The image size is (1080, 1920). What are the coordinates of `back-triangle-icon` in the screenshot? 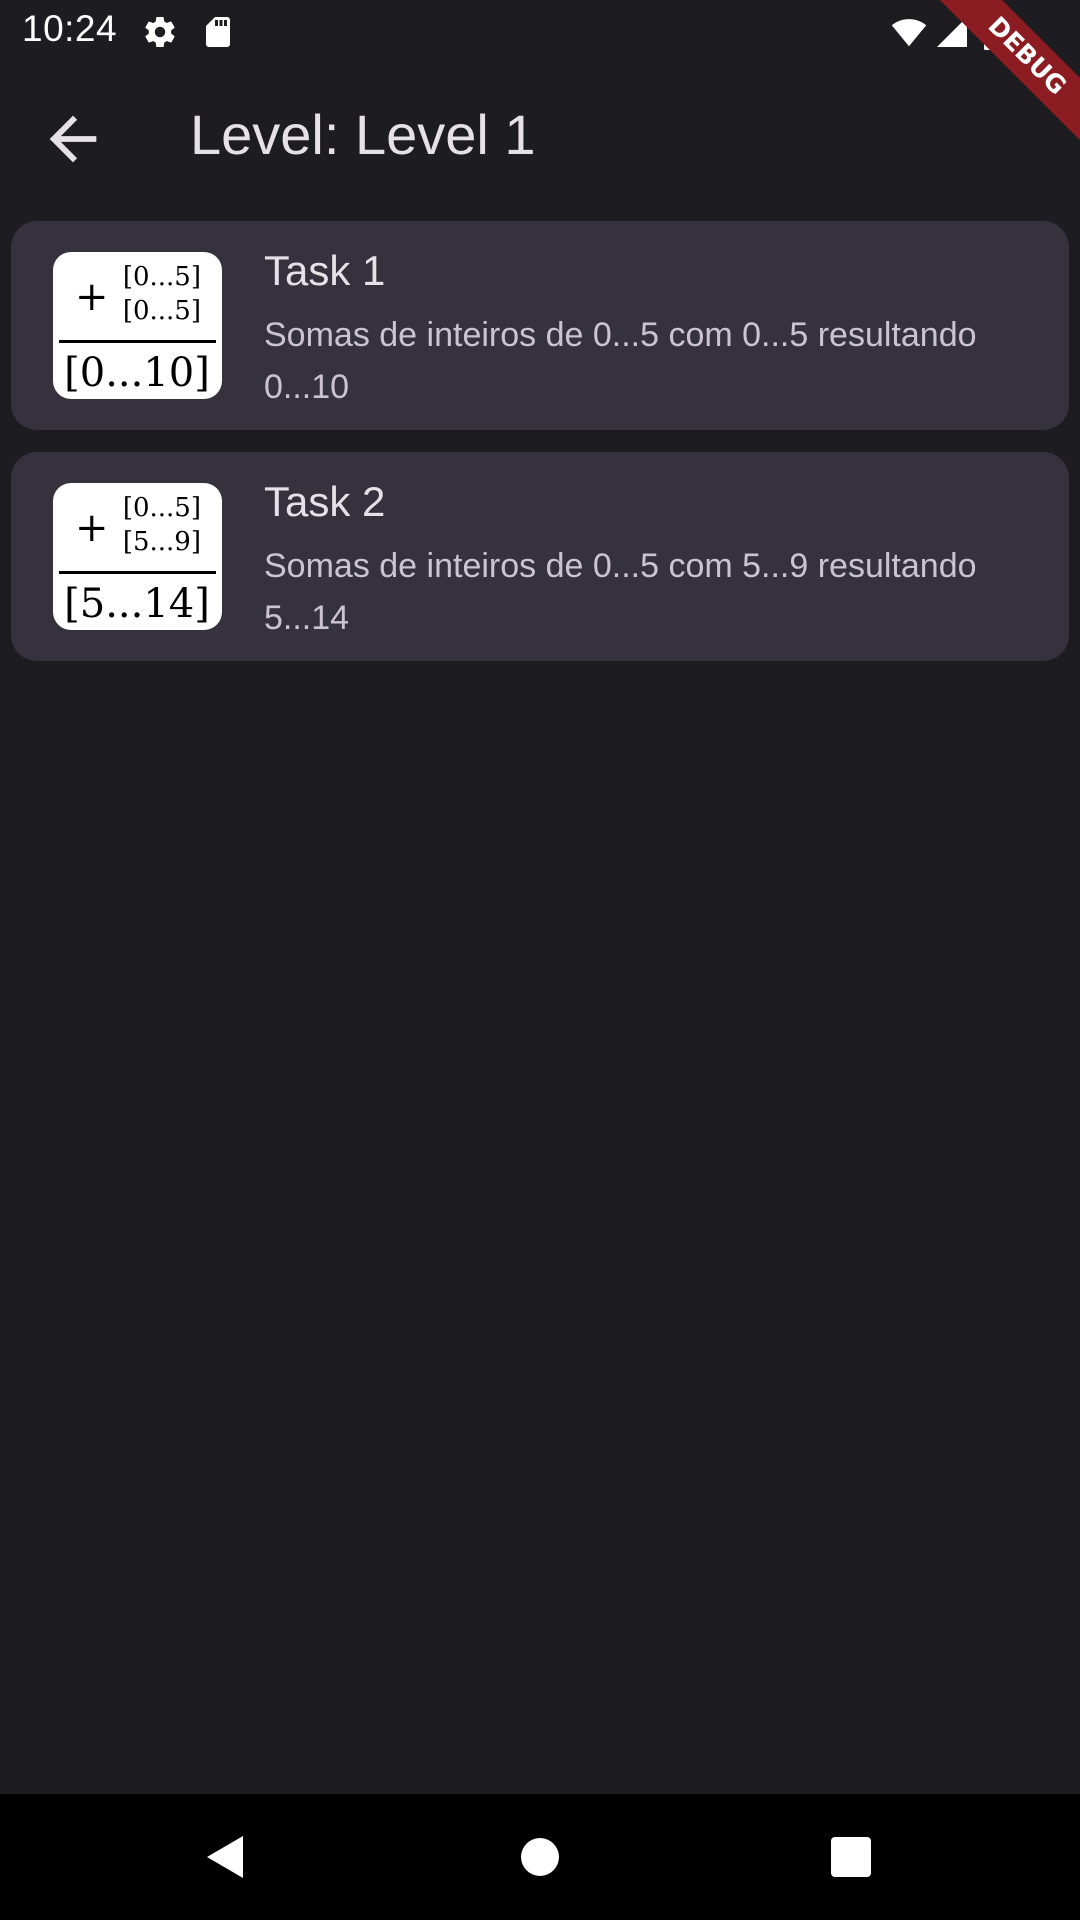 It's located at (225, 1857).